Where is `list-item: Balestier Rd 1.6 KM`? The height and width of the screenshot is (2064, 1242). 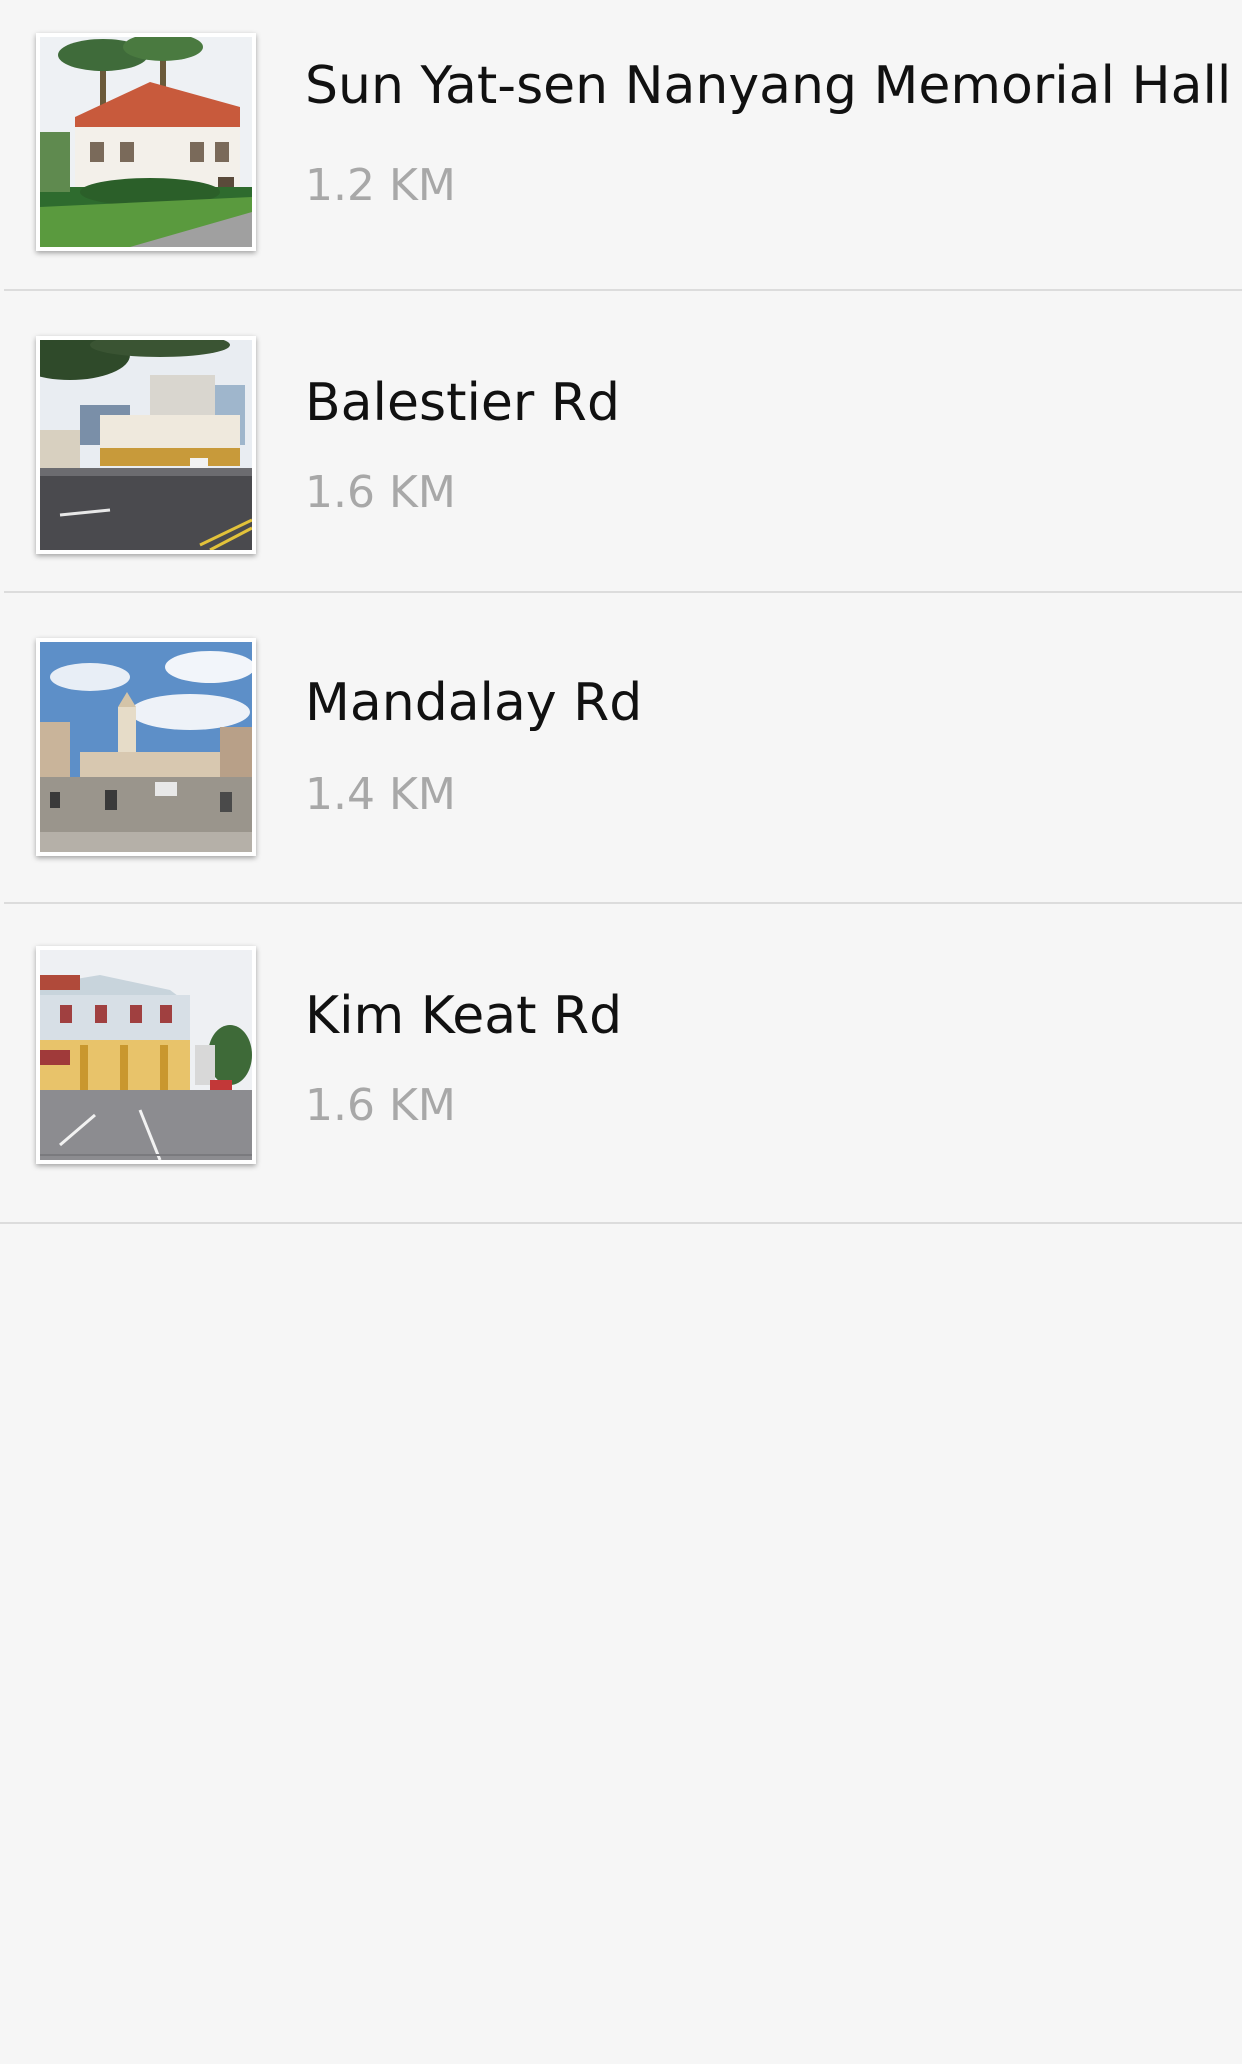
list-item: Balestier Rd 1.6 KM is located at coordinates (621, 442).